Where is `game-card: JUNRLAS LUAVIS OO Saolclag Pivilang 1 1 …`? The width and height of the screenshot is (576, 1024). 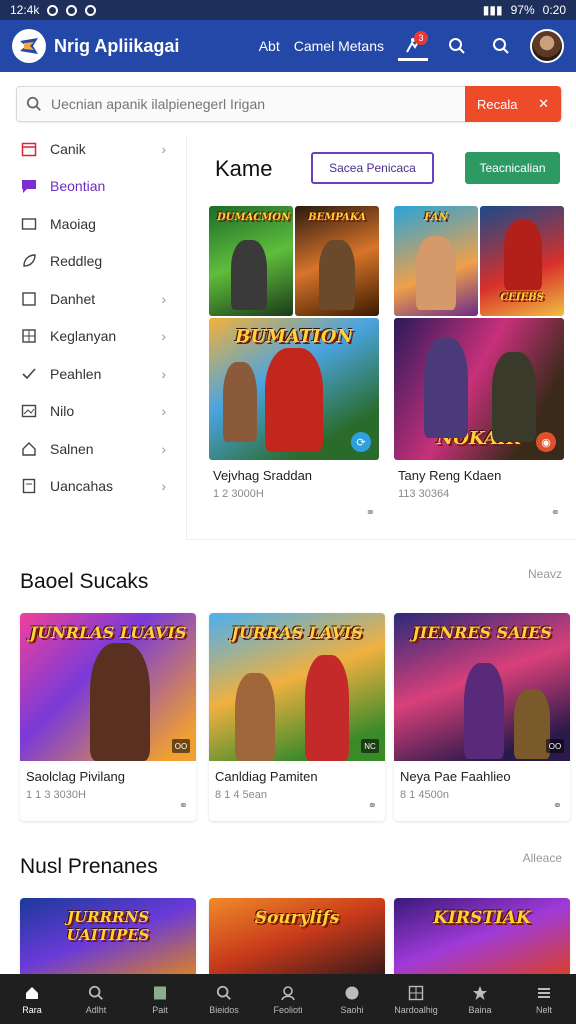 game-card: JUNRLAS LUAVIS OO Saolclag Pivilang 1 1 … is located at coordinates (108, 717).